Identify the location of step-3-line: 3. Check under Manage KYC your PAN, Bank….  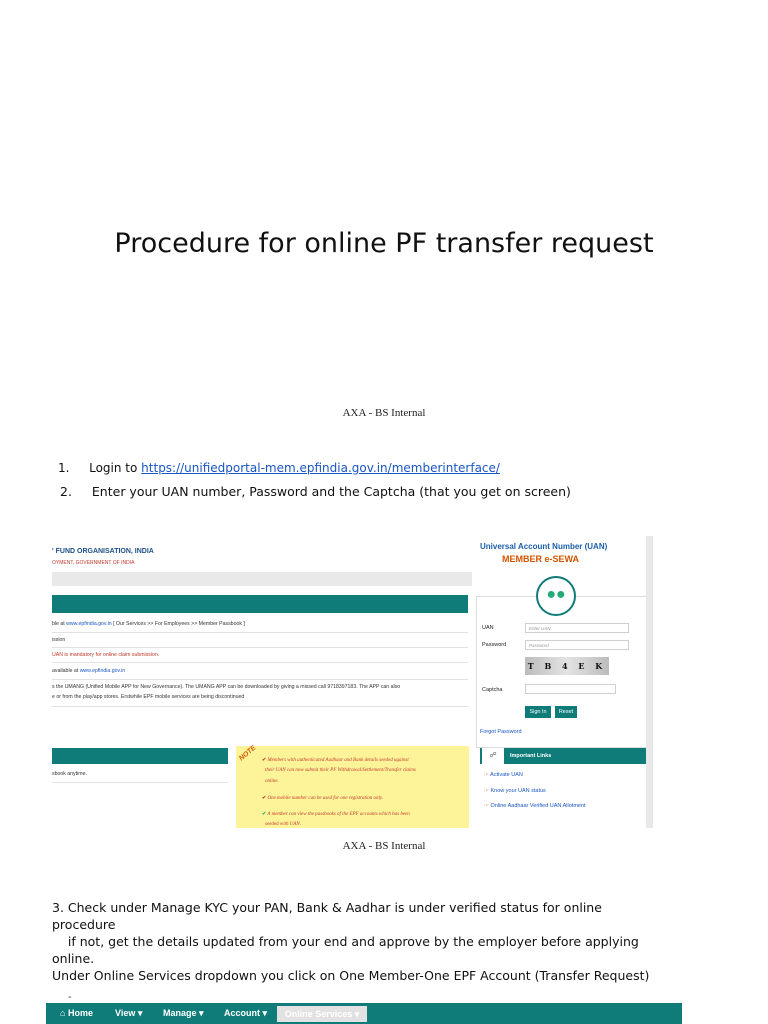
(327, 916).